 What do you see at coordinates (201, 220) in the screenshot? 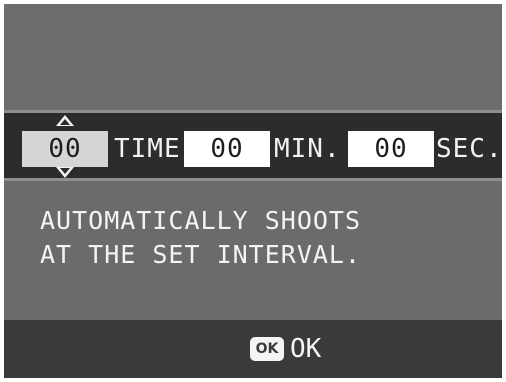
I see `help-message-line-1: AUTOMATICALLY SHOOTS` at bounding box center [201, 220].